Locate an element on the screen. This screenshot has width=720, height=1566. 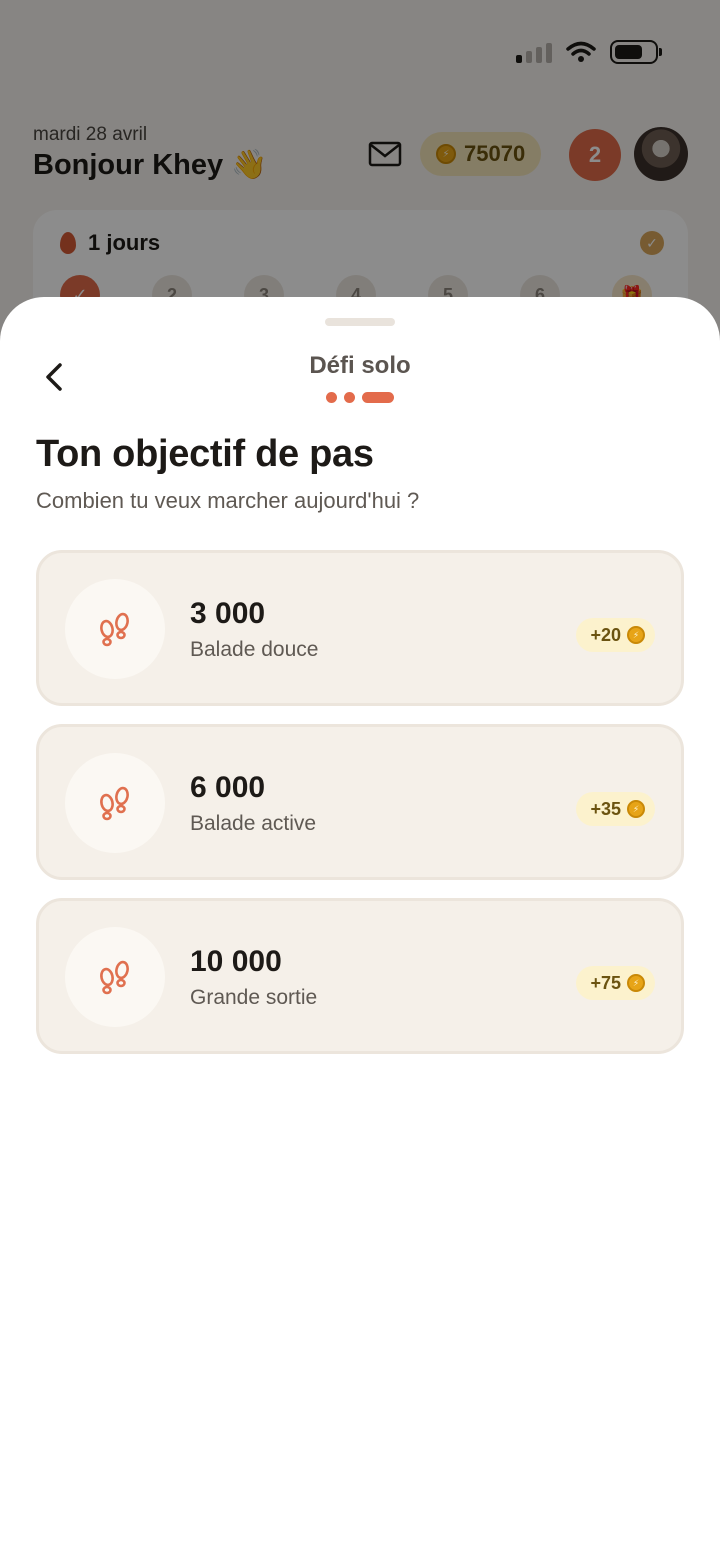
goal-option-6000: 6 000 Balade active +35 ⚡ is located at coordinates (360, 802).